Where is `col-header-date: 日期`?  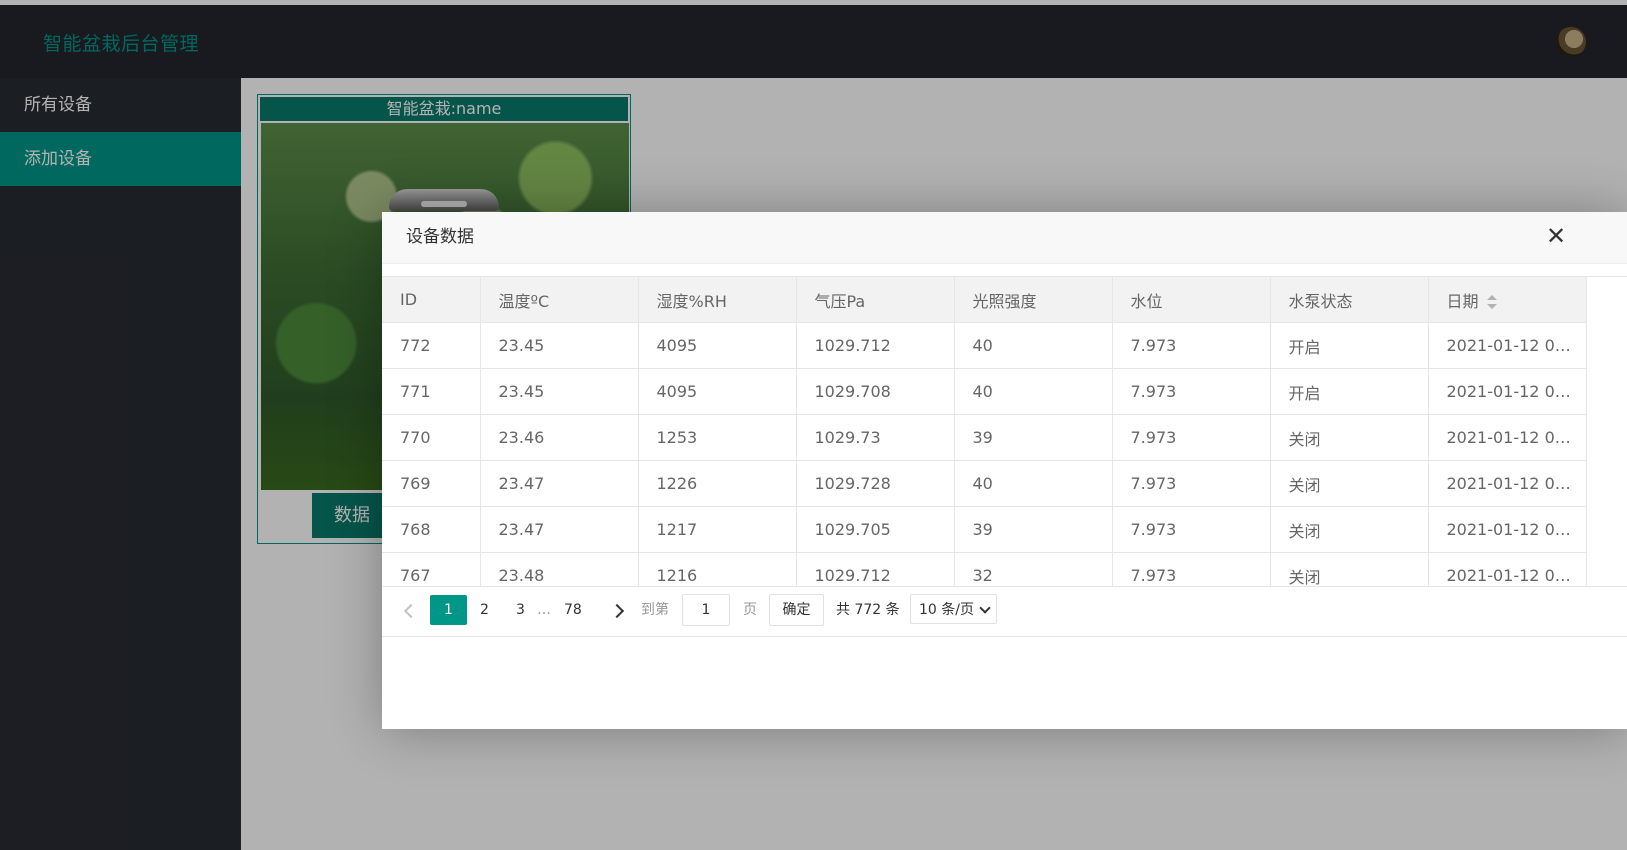
col-header-date: 日期 is located at coordinates (1507, 300).